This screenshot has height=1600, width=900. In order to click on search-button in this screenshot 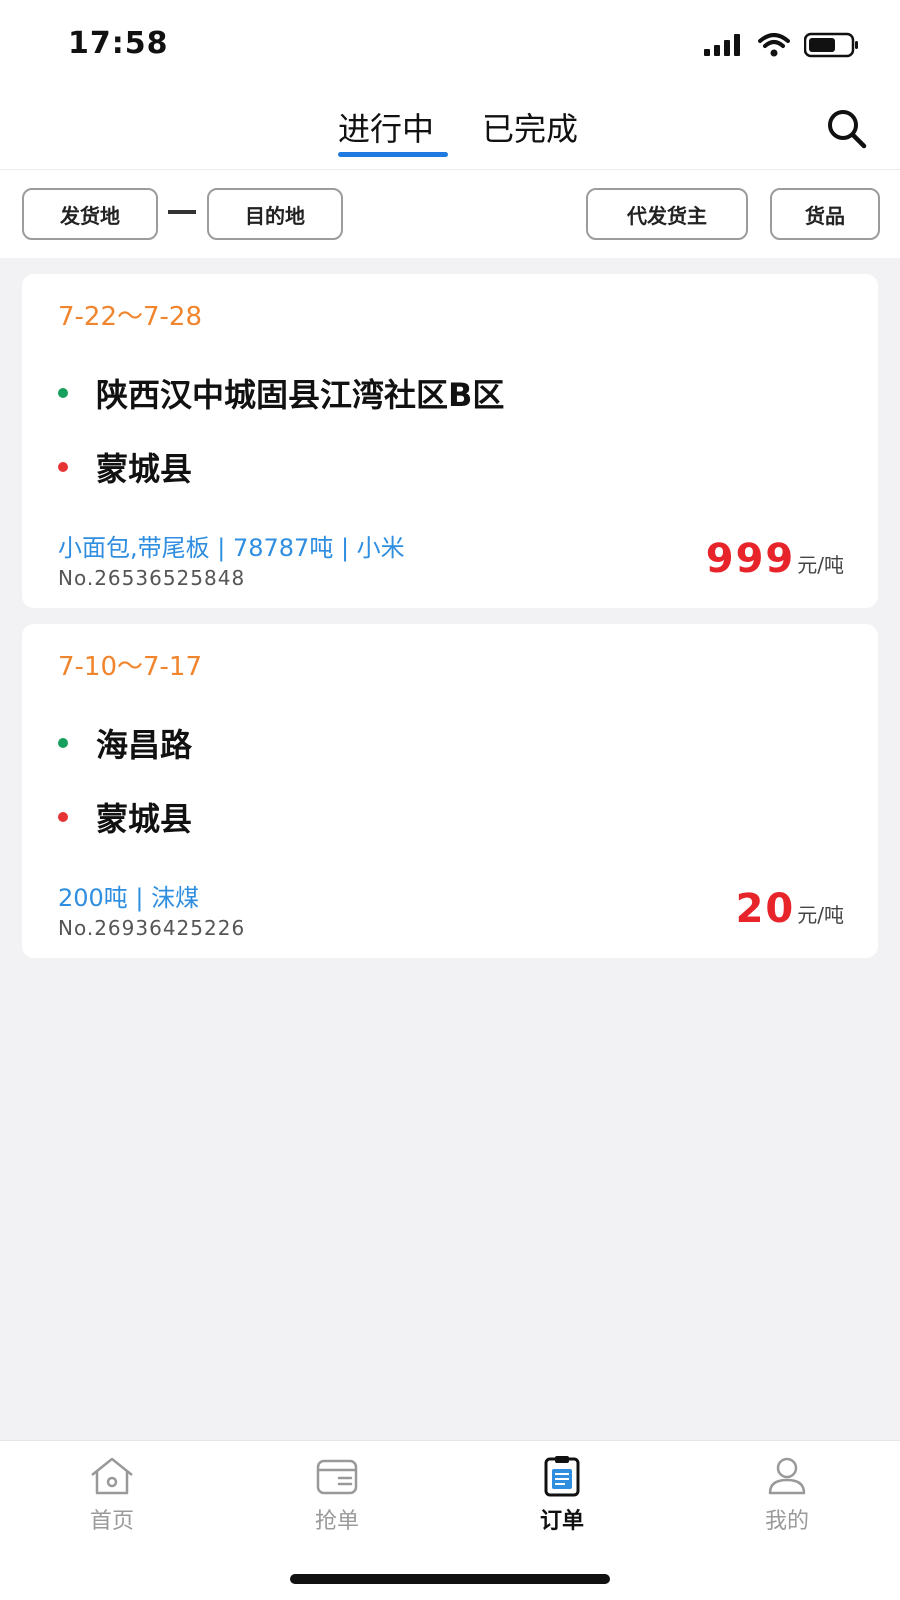, I will do `click(847, 129)`.